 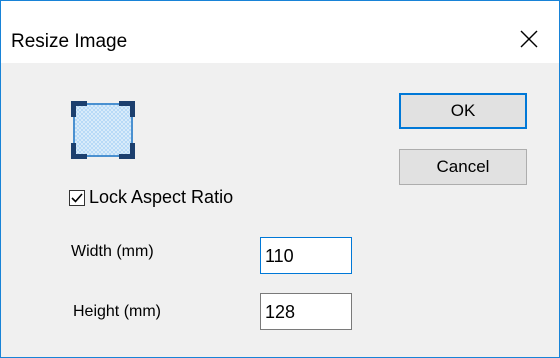 I want to click on cancel-button: Cancel, so click(x=463, y=167).